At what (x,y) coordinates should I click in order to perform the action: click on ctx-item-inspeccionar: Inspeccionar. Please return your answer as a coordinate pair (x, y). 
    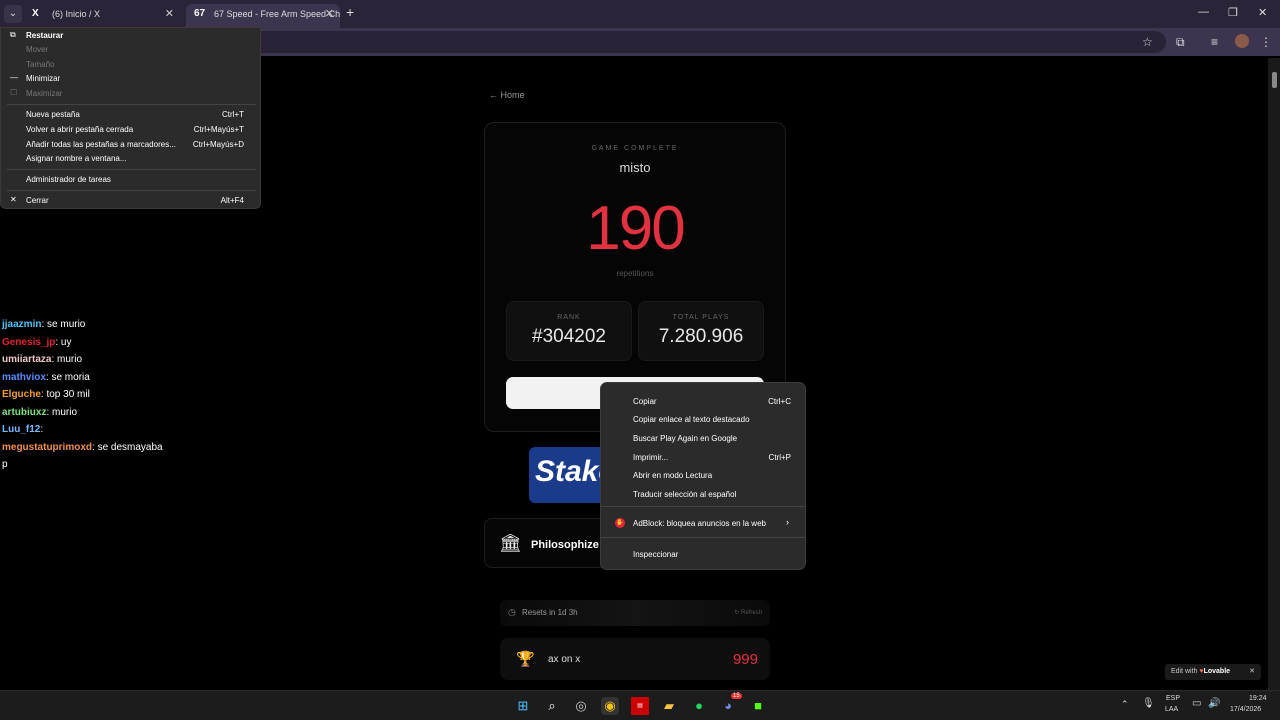
    Looking at the image, I should click on (703, 554).